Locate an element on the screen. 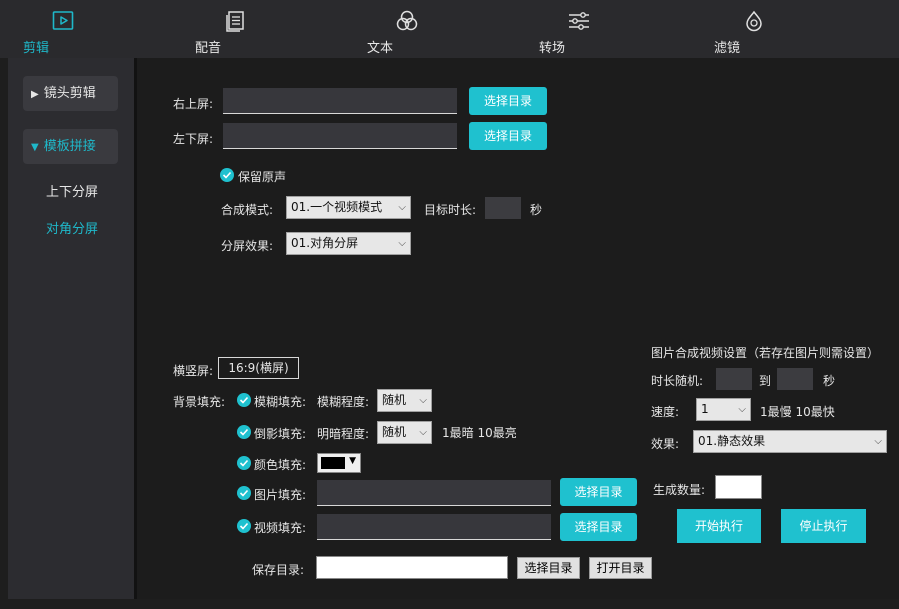  video-fill-checkbox is located at coordinates (244, 526).